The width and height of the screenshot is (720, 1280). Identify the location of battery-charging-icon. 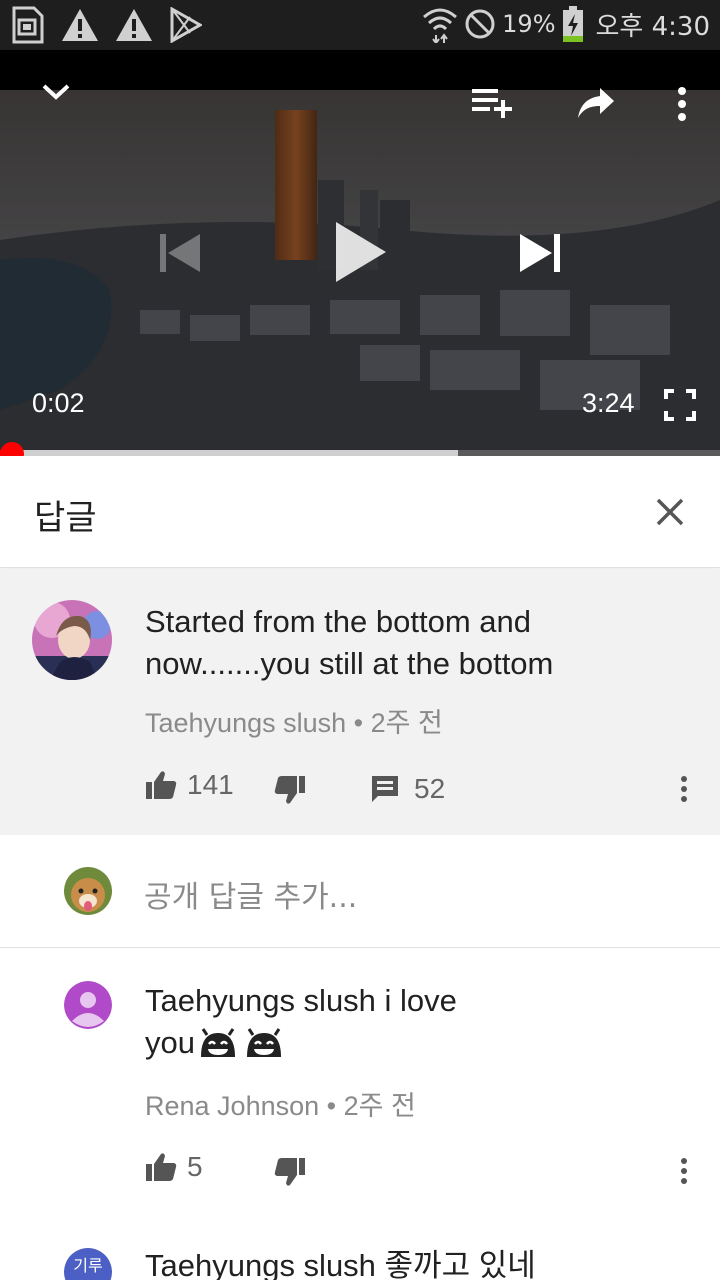
(572, 24).